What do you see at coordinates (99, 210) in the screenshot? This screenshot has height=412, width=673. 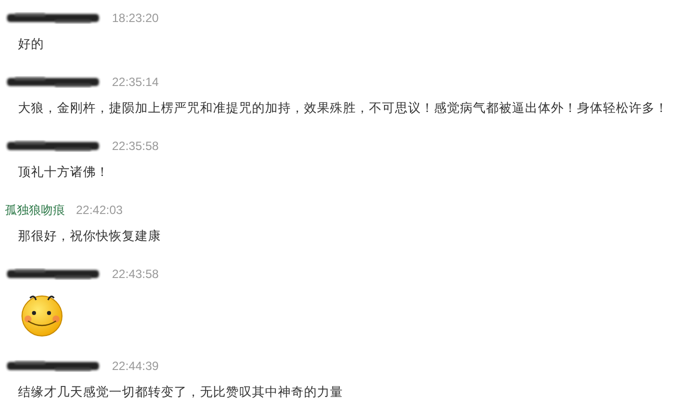 I see `message-time: 22:42:03` at bounding box center [99, 210].